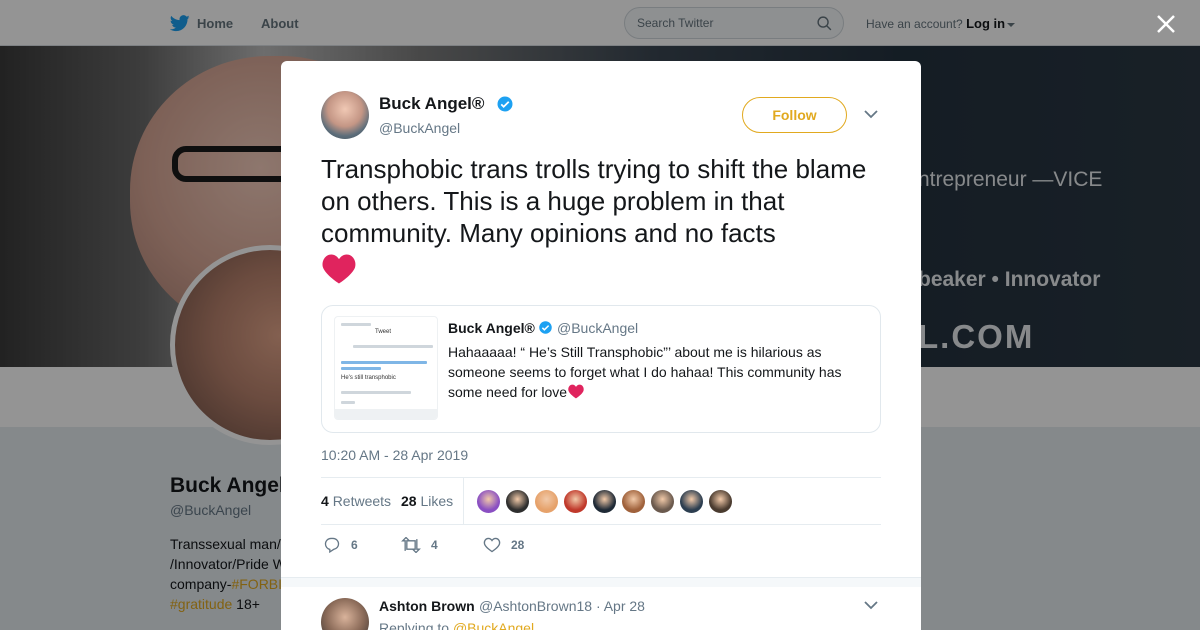 Image resolution: width=1200 pixels, height=630 pixels. I want to click on retweet-icon, so click(411, 545).